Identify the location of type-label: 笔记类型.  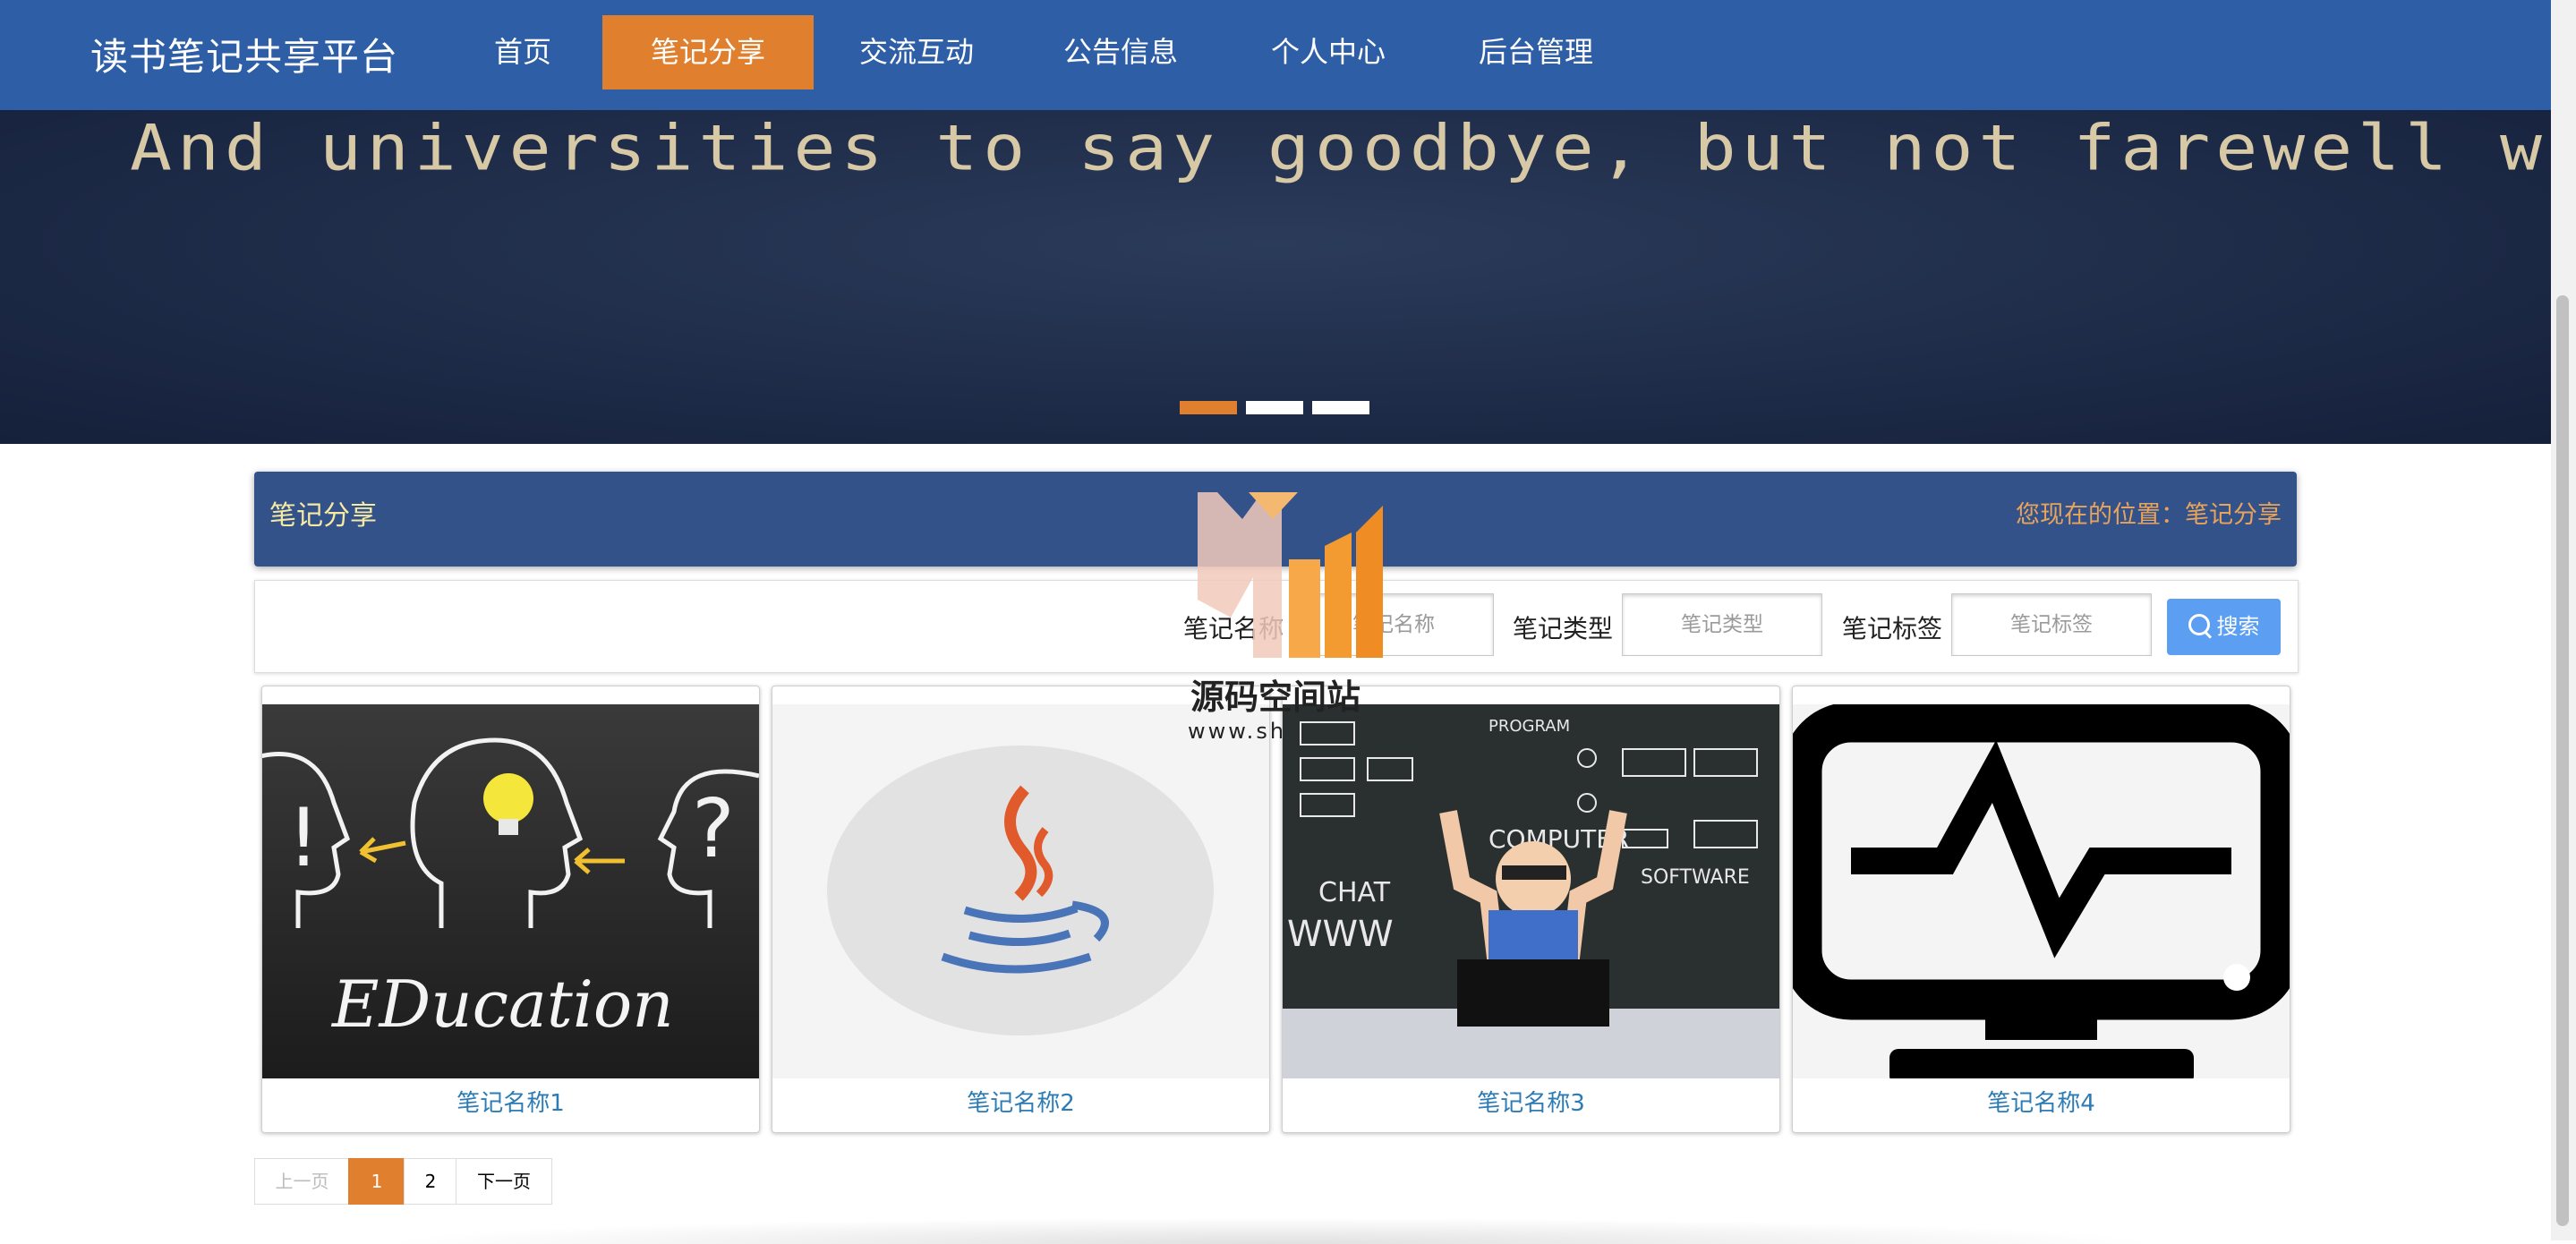
(1563, 629).